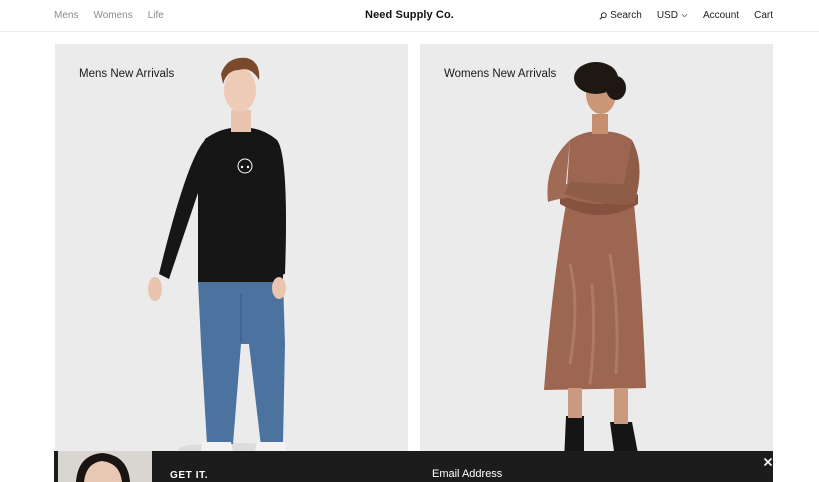 The image size is (819, 482). I want to click on brand-logo: Need Supply Co., so click(409, 15).